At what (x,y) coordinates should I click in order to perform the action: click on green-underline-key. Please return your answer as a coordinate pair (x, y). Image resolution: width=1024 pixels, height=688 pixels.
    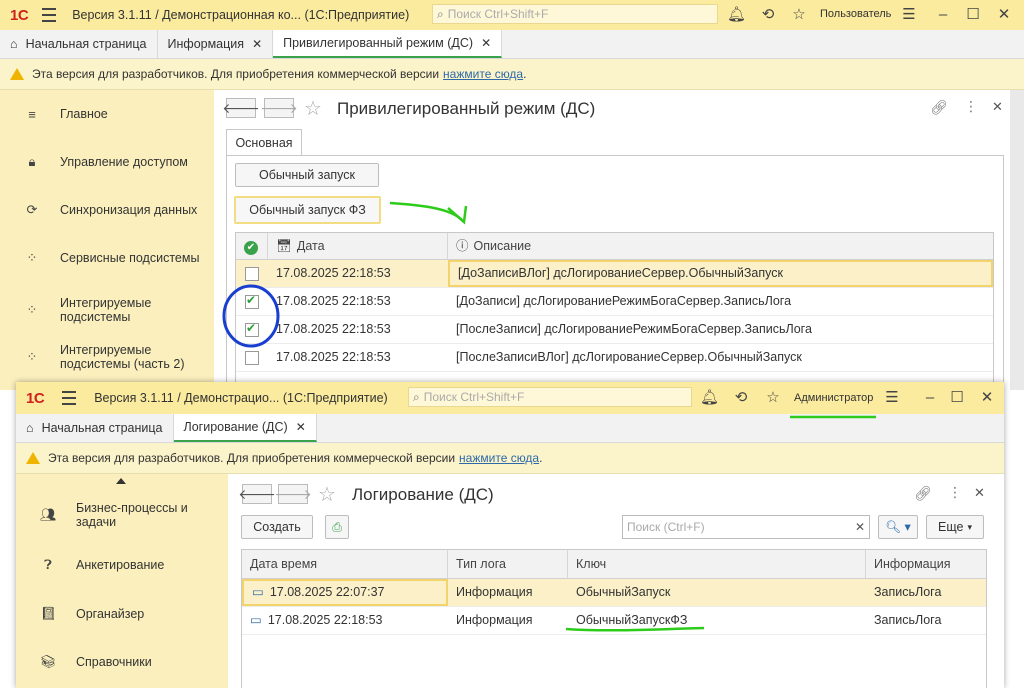
    Looking at the image, I should click on (635, 629).